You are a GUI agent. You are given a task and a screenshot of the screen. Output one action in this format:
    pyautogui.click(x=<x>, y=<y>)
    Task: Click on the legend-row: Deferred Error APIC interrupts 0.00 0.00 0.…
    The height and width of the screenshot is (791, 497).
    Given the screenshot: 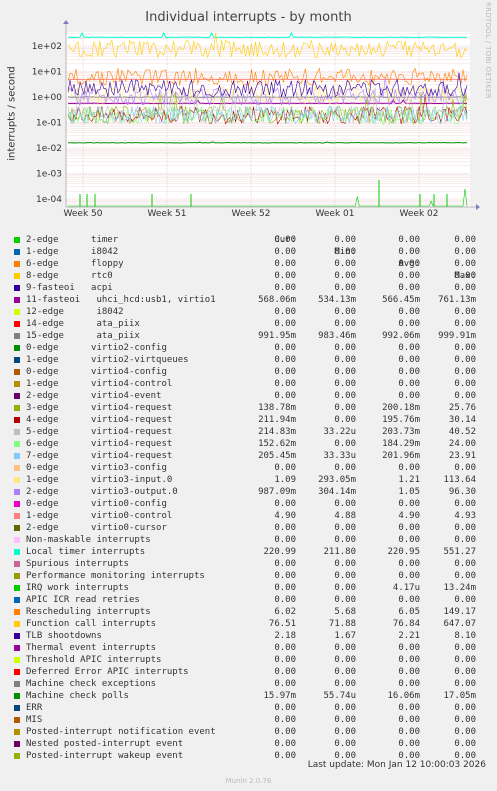 What is the action you would take?
    pyautogui.click(x=248, y=672)
    